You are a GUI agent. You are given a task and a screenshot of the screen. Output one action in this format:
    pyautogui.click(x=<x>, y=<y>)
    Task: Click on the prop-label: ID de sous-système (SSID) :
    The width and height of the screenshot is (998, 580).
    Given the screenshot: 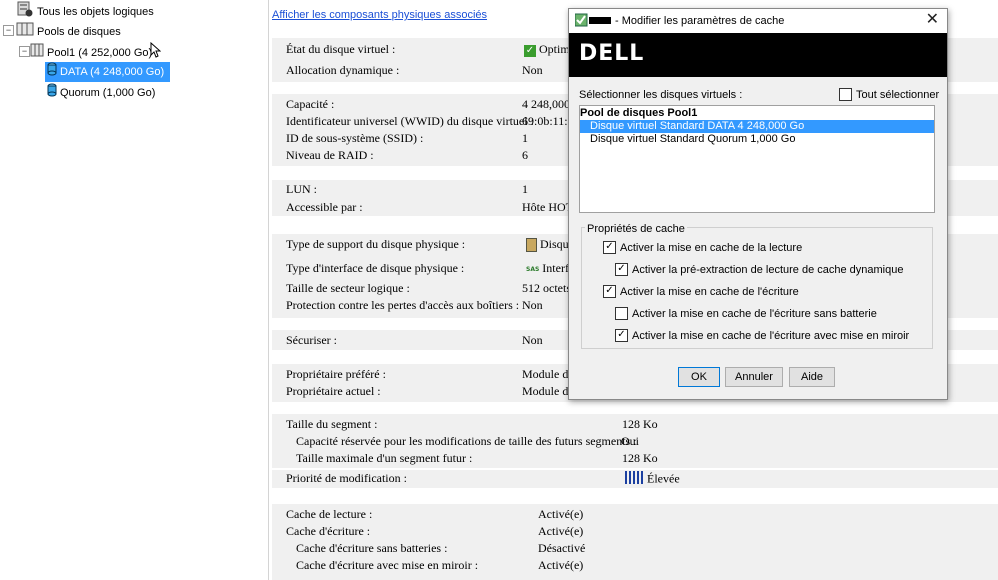 What is the action you would take?
    pyautogui.click(x=355, y=138)
    